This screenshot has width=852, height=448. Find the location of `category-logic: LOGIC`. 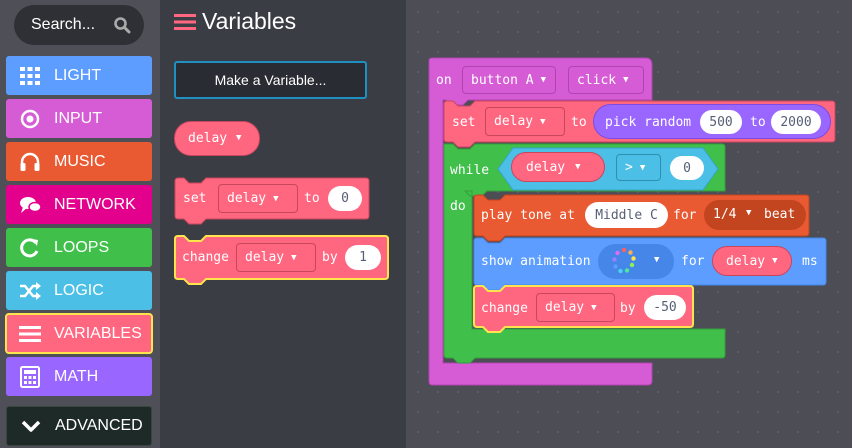

category-logic: LOGIC is located at coordinates (79, 290).